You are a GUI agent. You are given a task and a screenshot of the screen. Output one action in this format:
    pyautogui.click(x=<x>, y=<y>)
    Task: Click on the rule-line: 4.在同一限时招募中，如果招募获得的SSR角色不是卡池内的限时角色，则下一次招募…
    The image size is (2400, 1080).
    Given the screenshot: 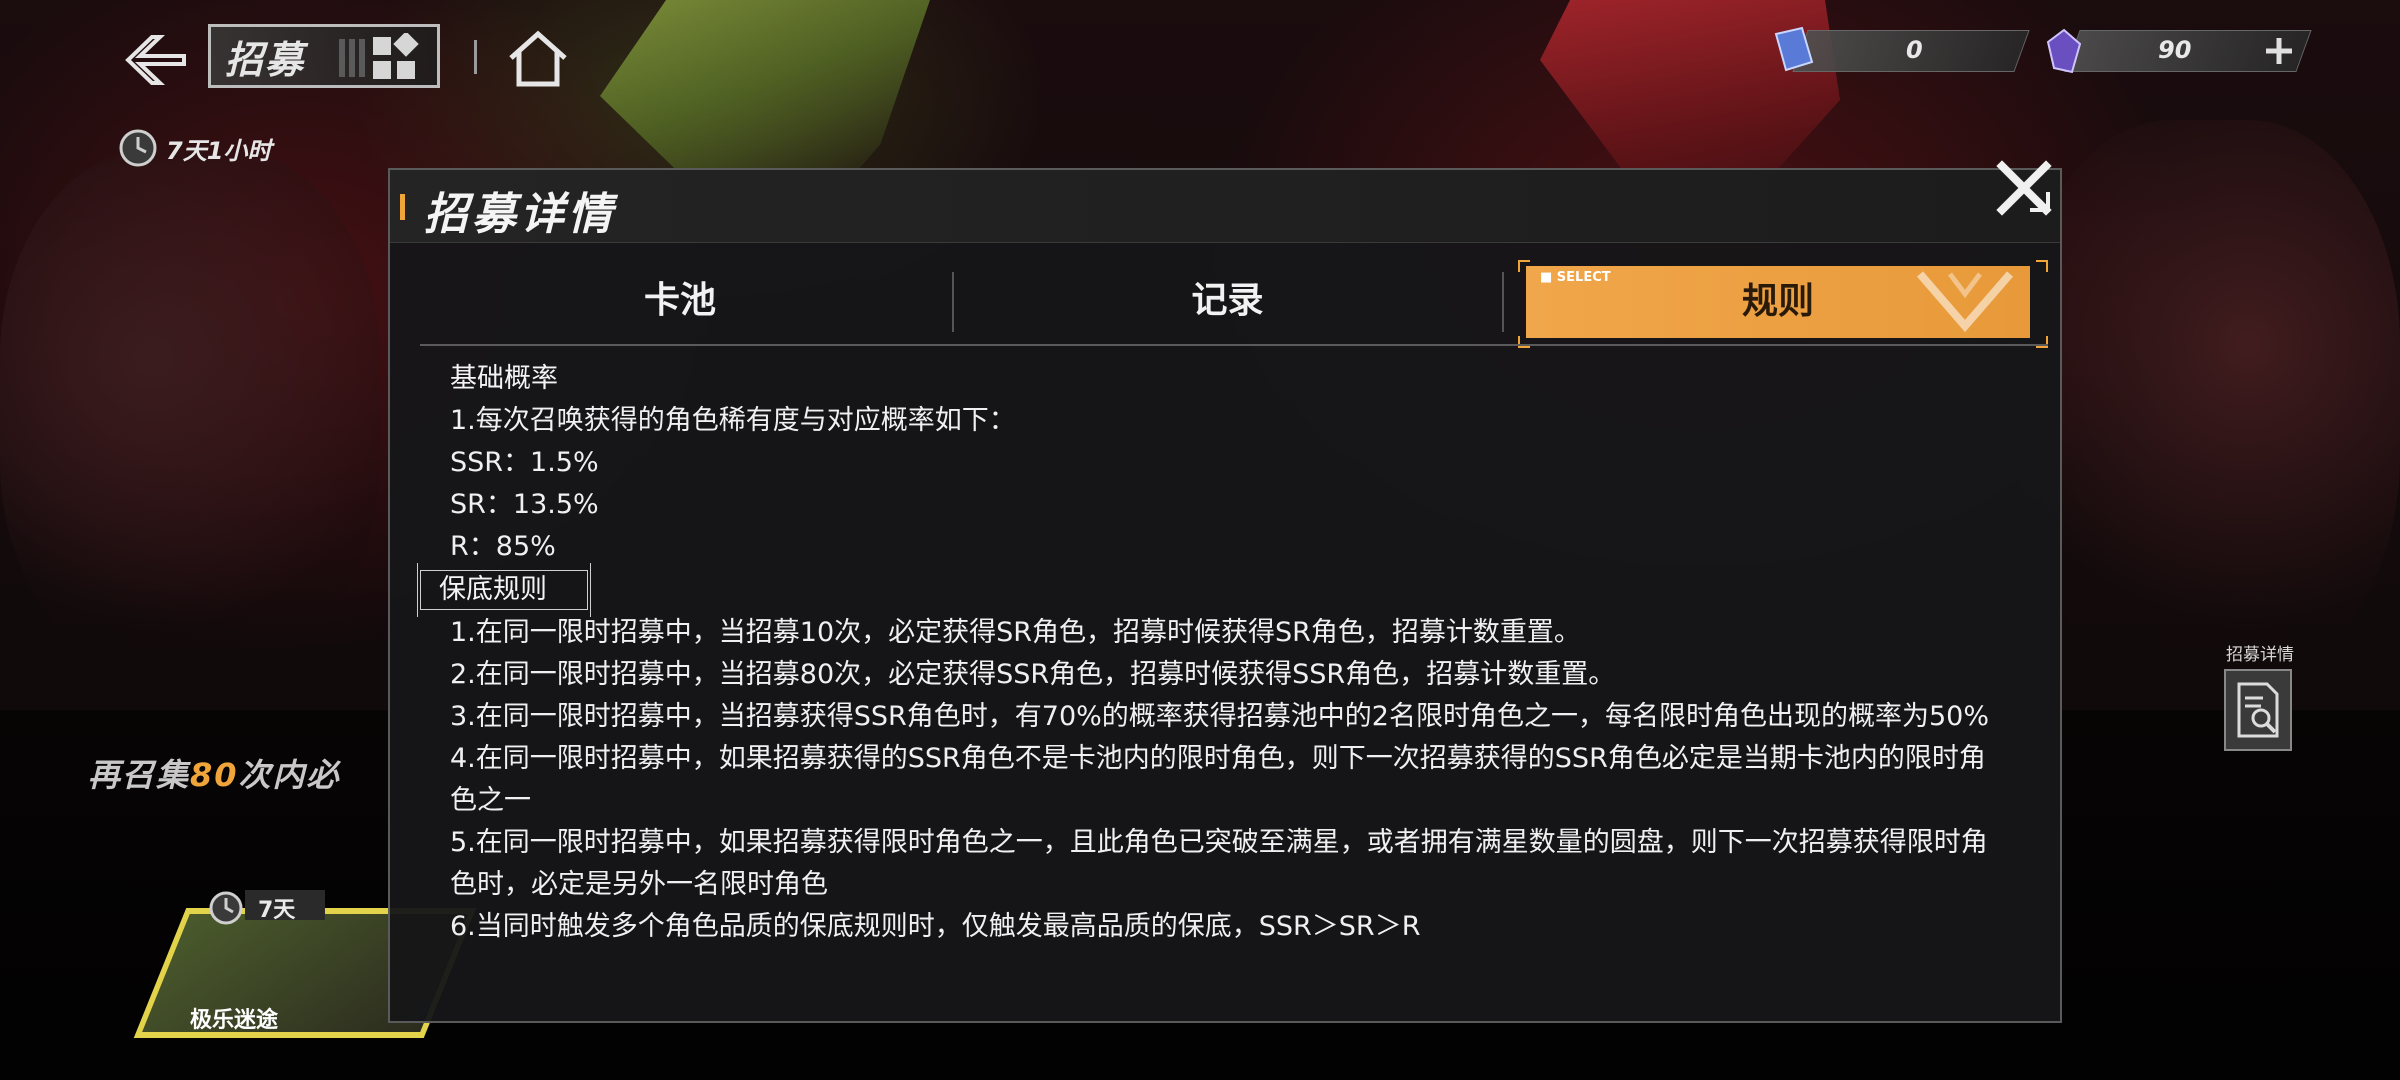 What is the action you would take?
    pyautogui.click(x=1218, y=779)
    